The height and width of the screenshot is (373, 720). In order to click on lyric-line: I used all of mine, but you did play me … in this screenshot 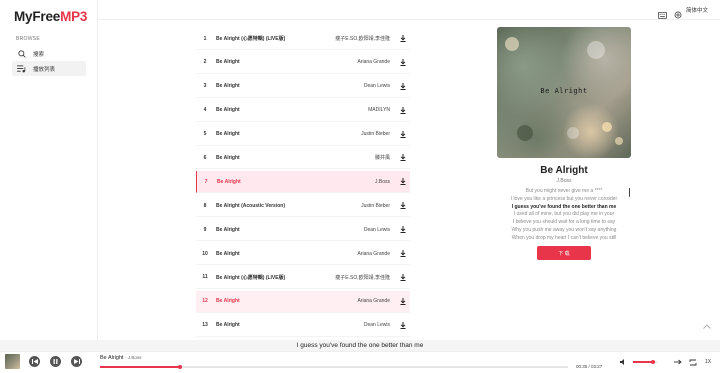, I will do `click(564, 214)`.